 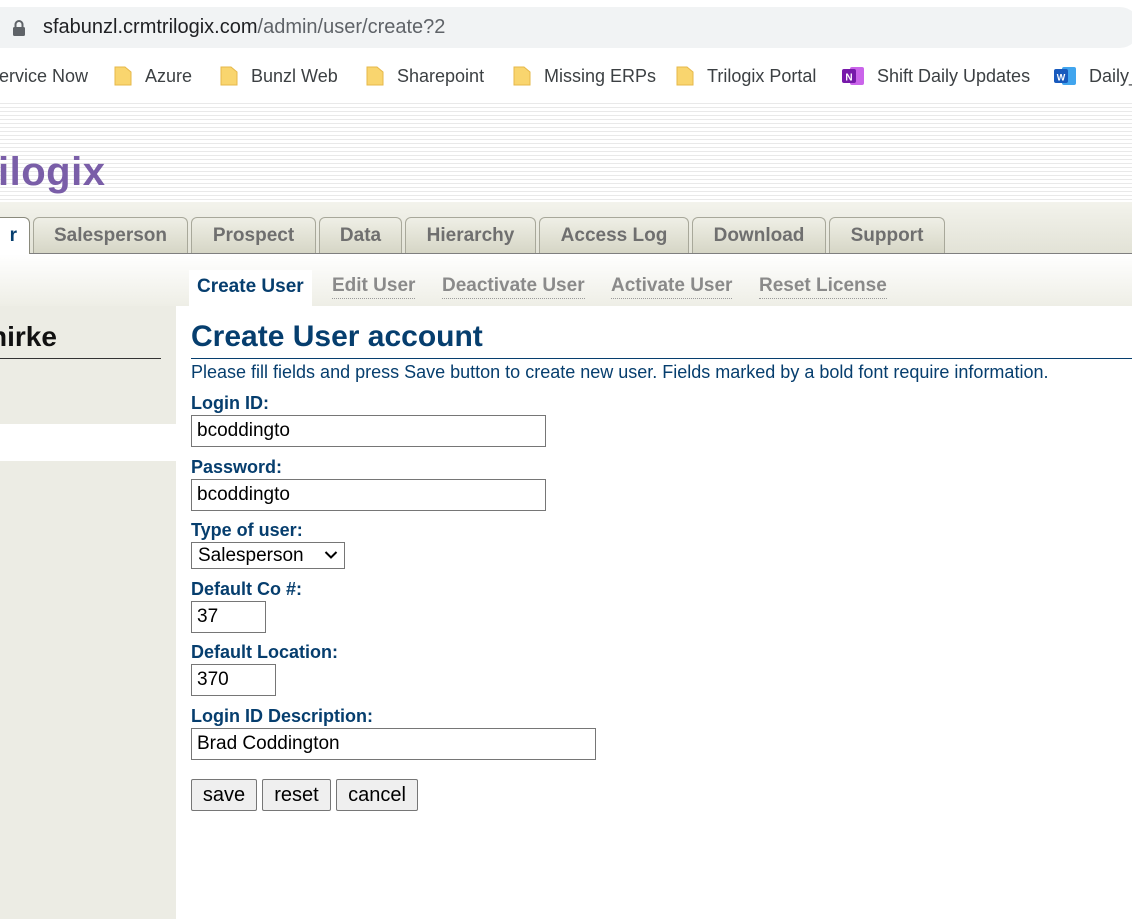 What do you see at coordinates (441, 75) in the screenshot?
I see `bookmark-label: Sharepoint` at bounding box center [441, 75].